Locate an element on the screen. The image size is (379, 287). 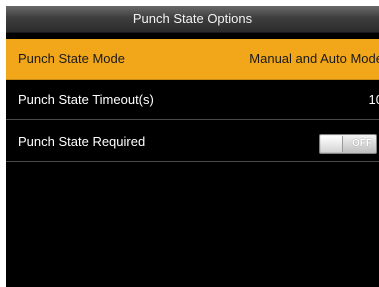
punch-state-required-toggle: OFF is located at coordinates (348, 144).